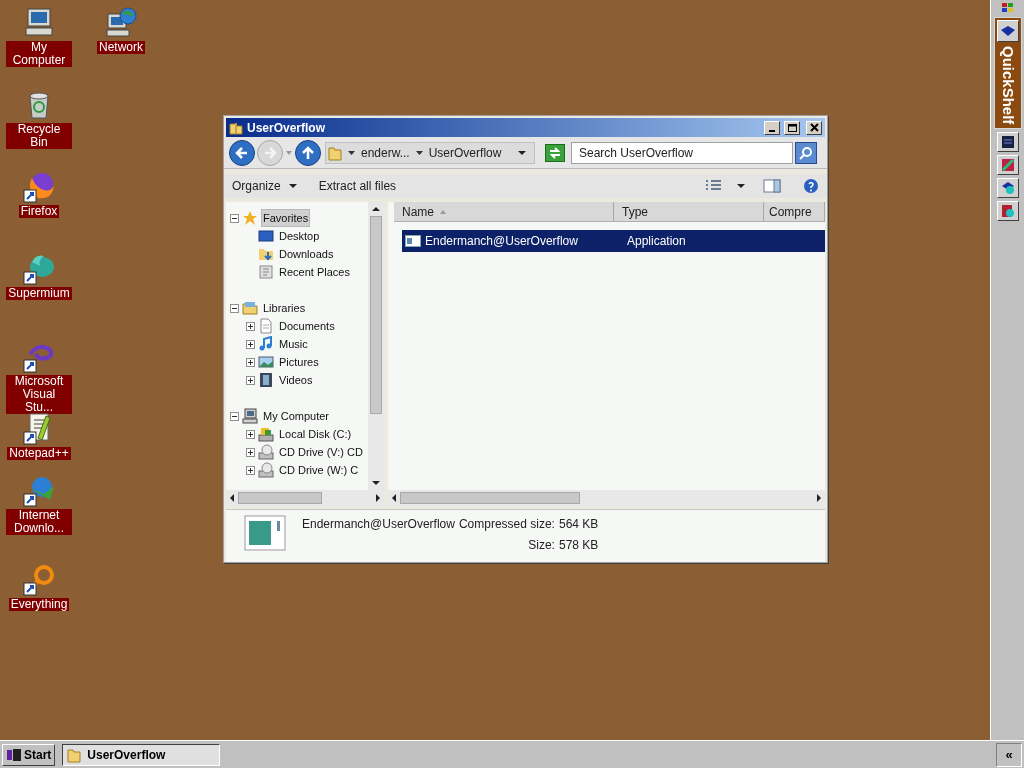  I want to click on breadcrumb-segment: UserOverflow, so click(465, 152).